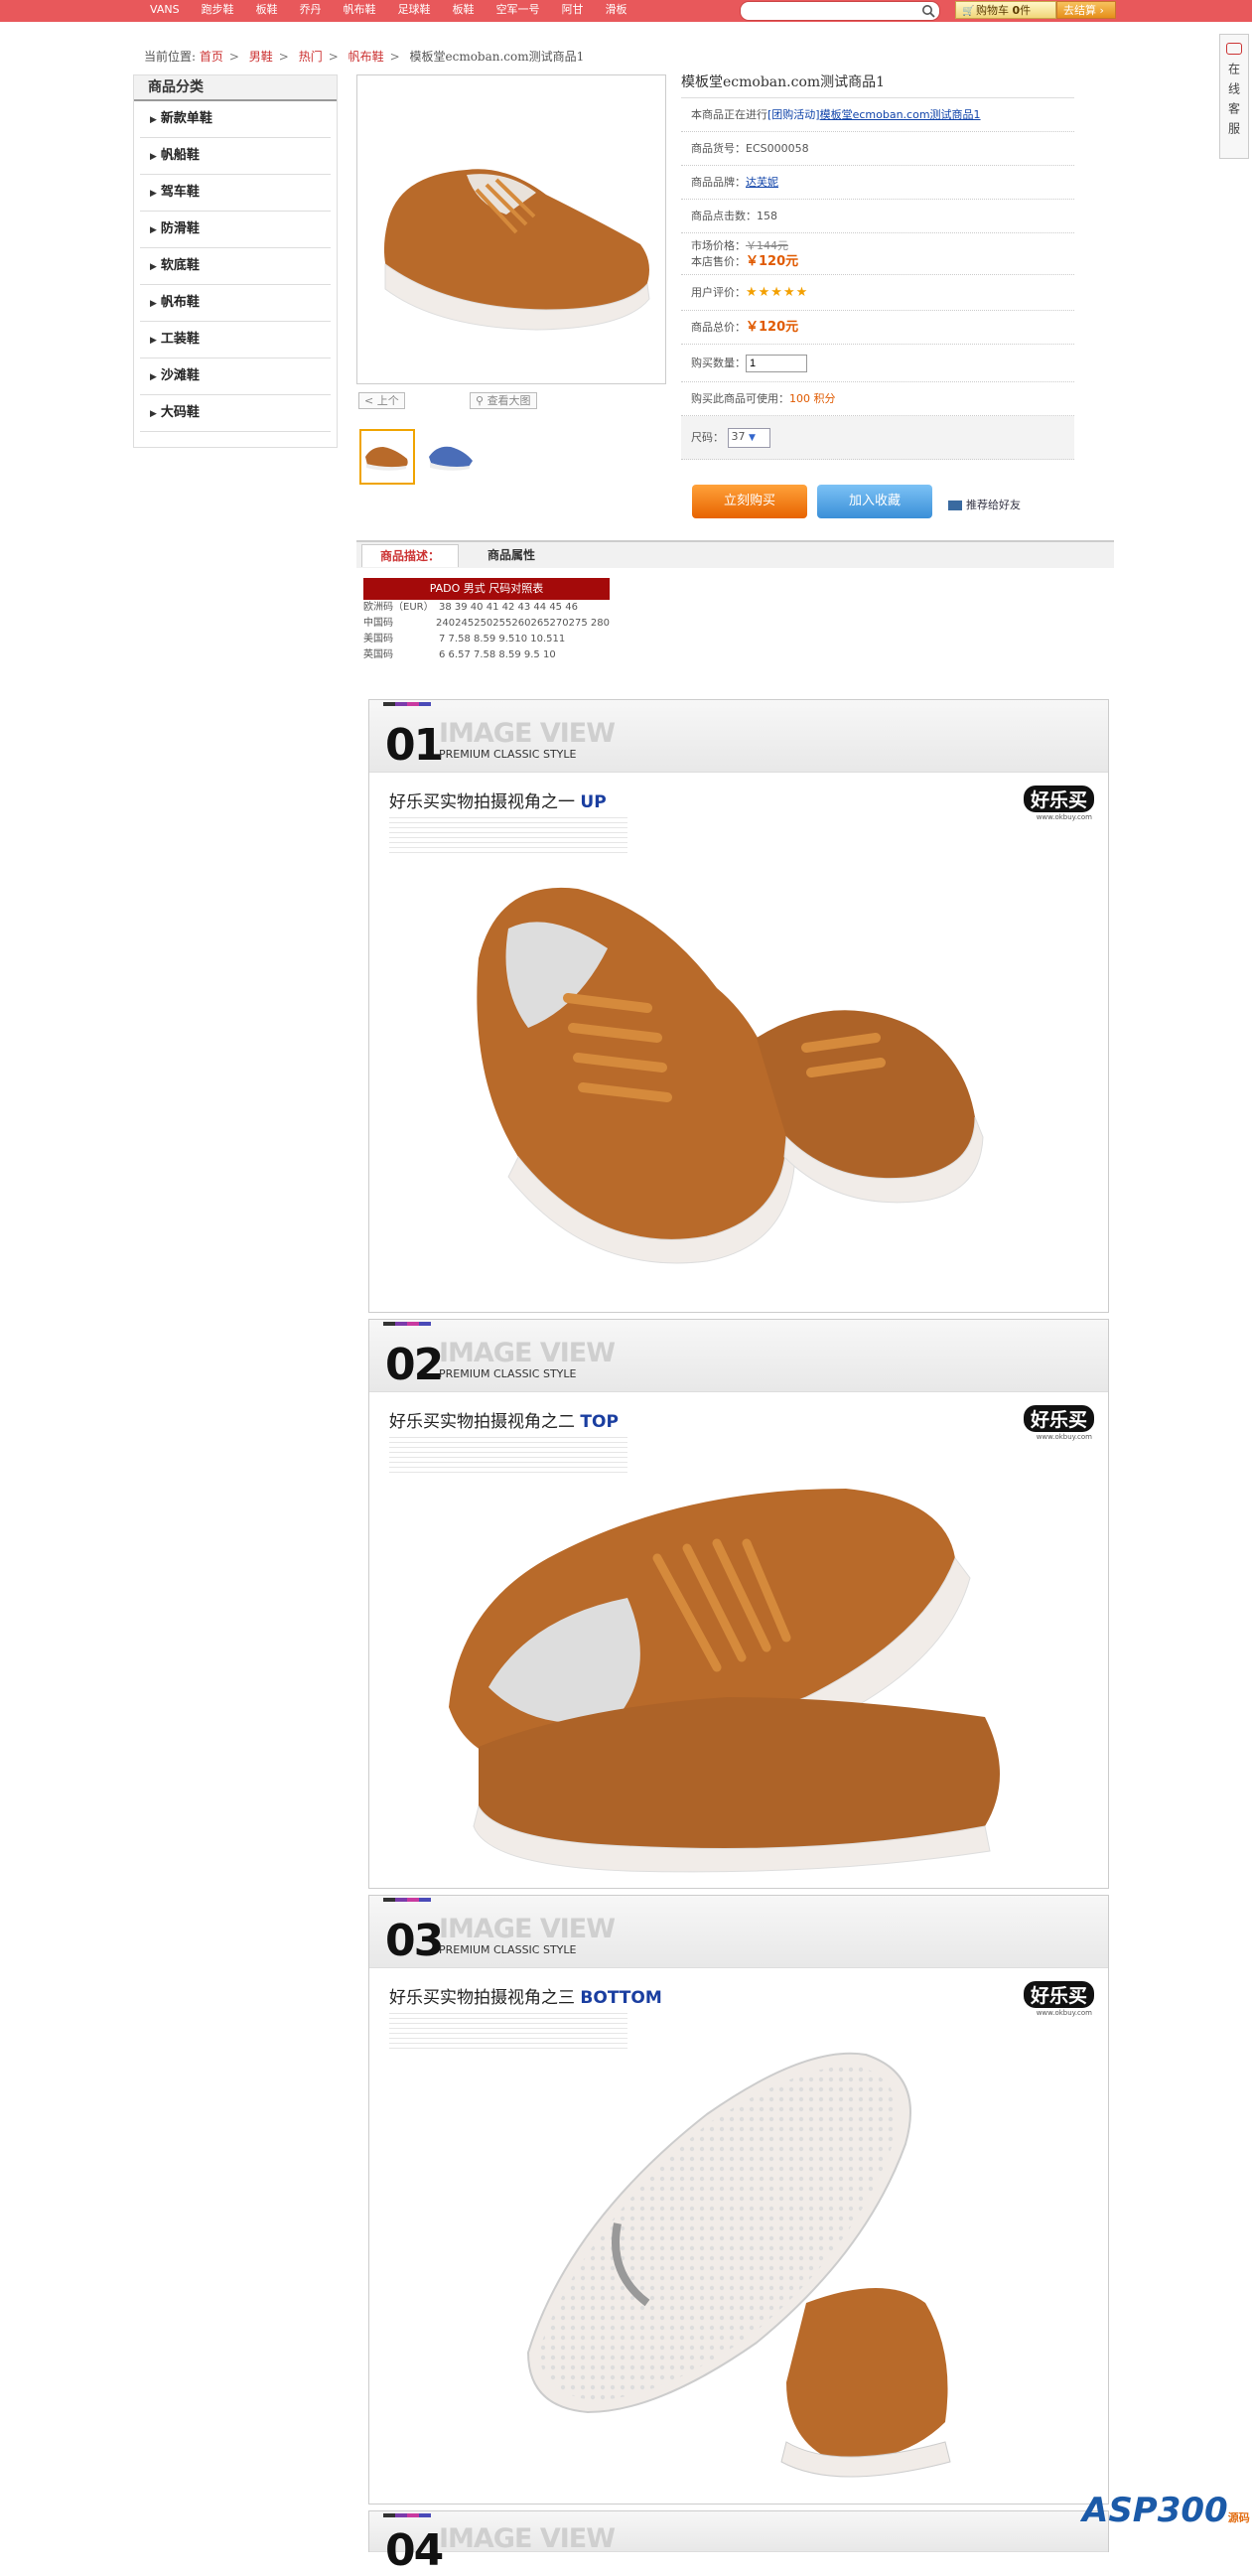  I want to click on size-select: 37 ▼, so click(748, 438).